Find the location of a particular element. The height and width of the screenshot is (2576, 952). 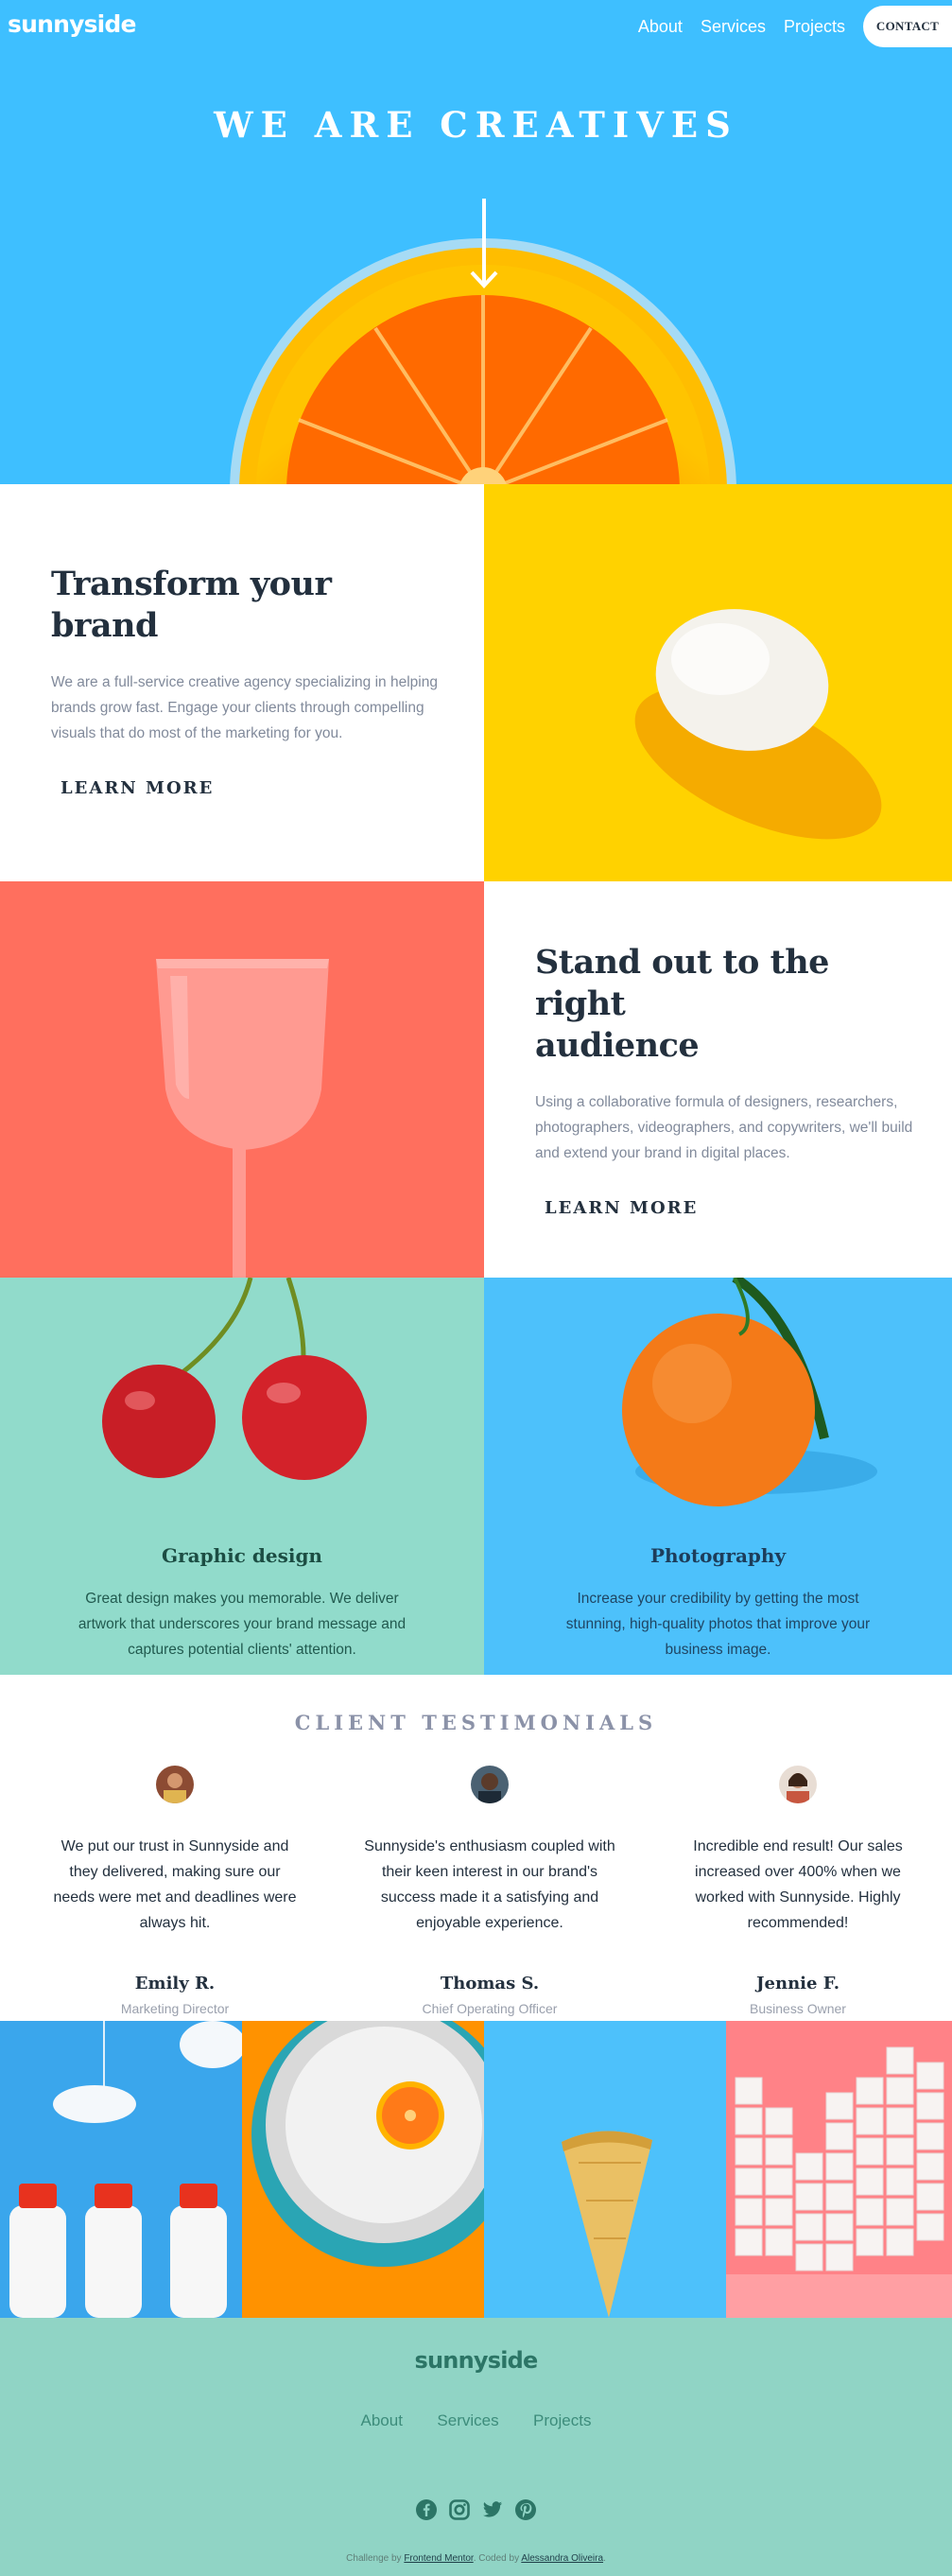

transform-learn-more-link: LEARN MORE is located at coordinates (140, 791).